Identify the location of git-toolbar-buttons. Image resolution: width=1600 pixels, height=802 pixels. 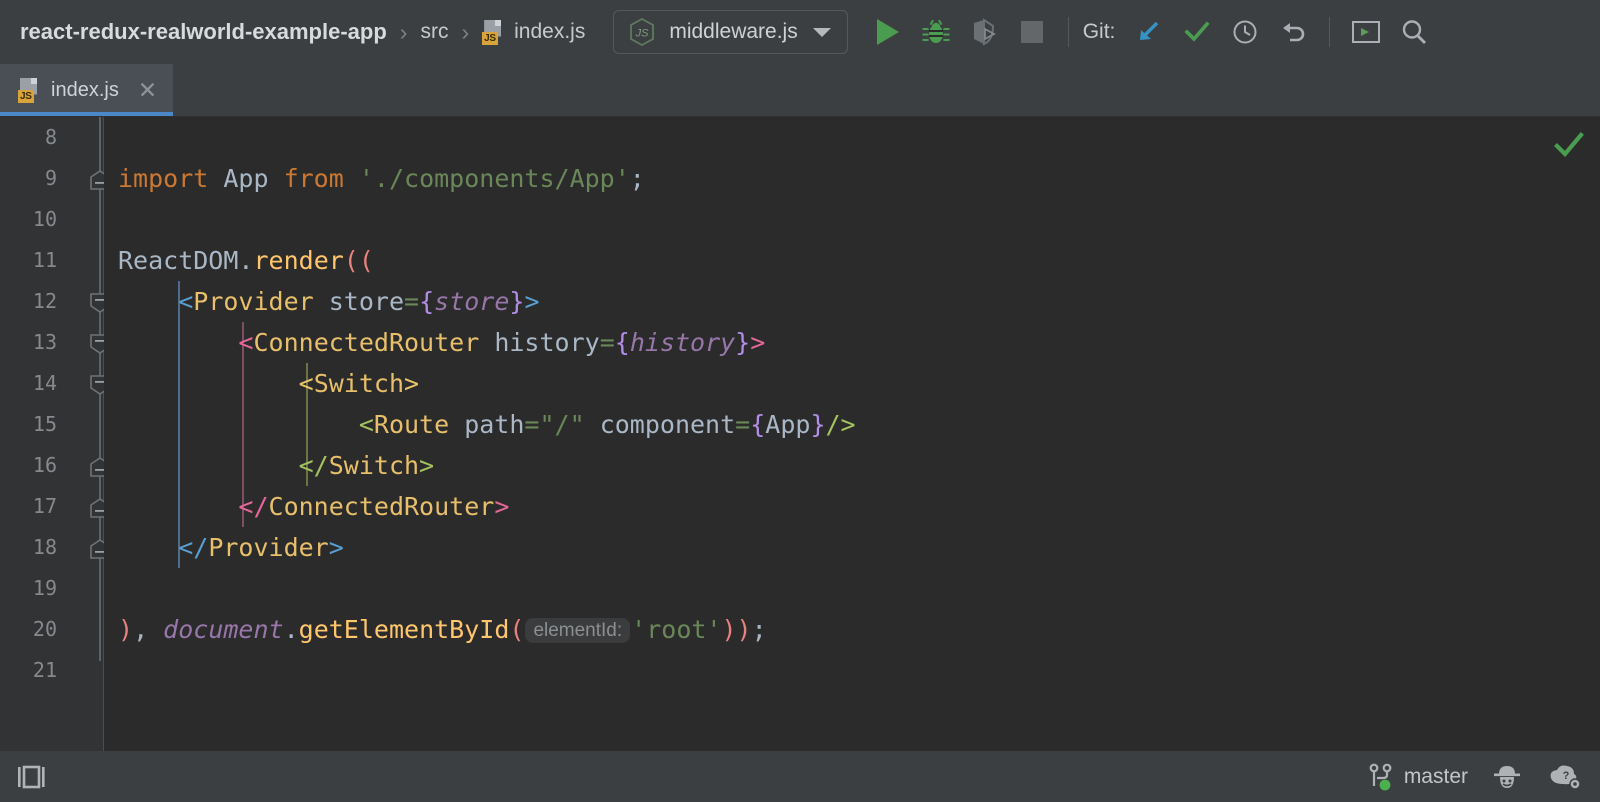
(1221, 32).